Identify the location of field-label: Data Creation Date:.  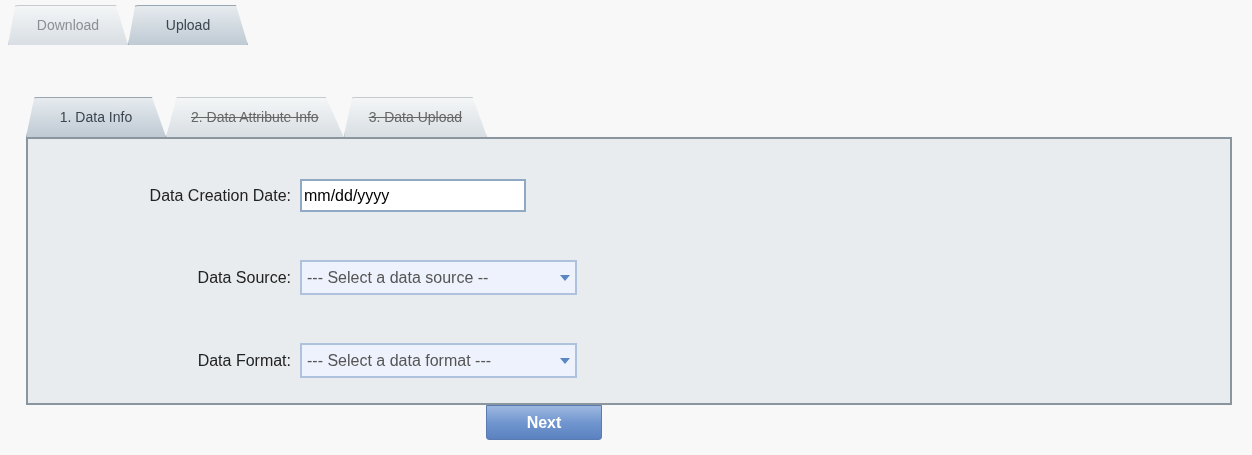
(220, 195).